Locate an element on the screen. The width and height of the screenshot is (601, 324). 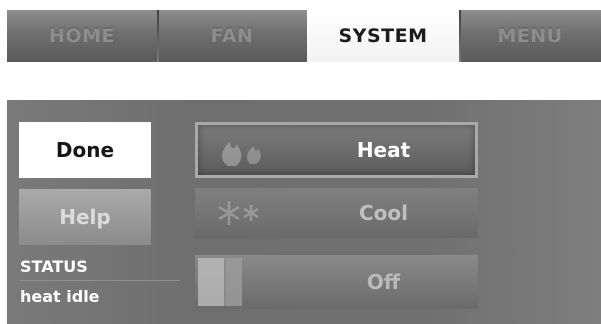
flame-icon is located at coordinates (241, 154).